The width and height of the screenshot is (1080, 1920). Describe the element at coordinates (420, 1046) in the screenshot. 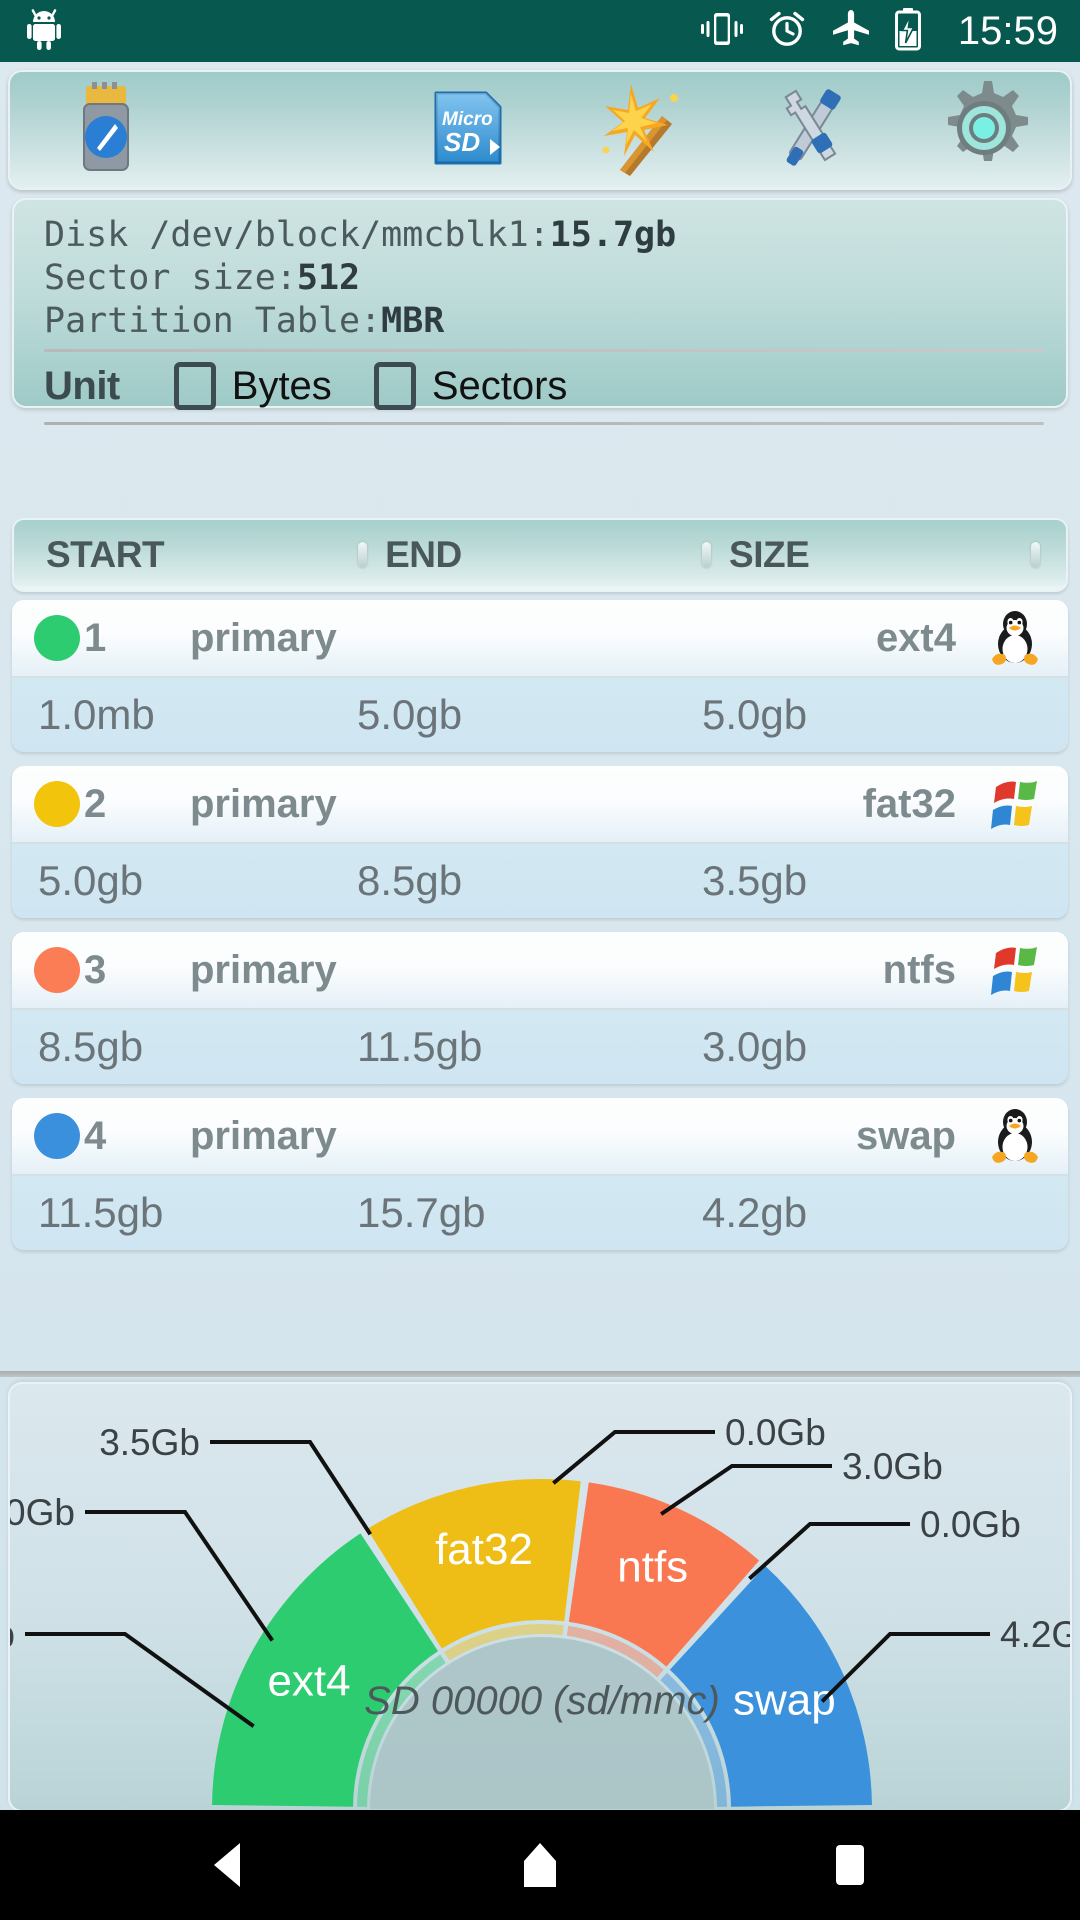

I see `partition-end-value: 11.5gb` at that location.